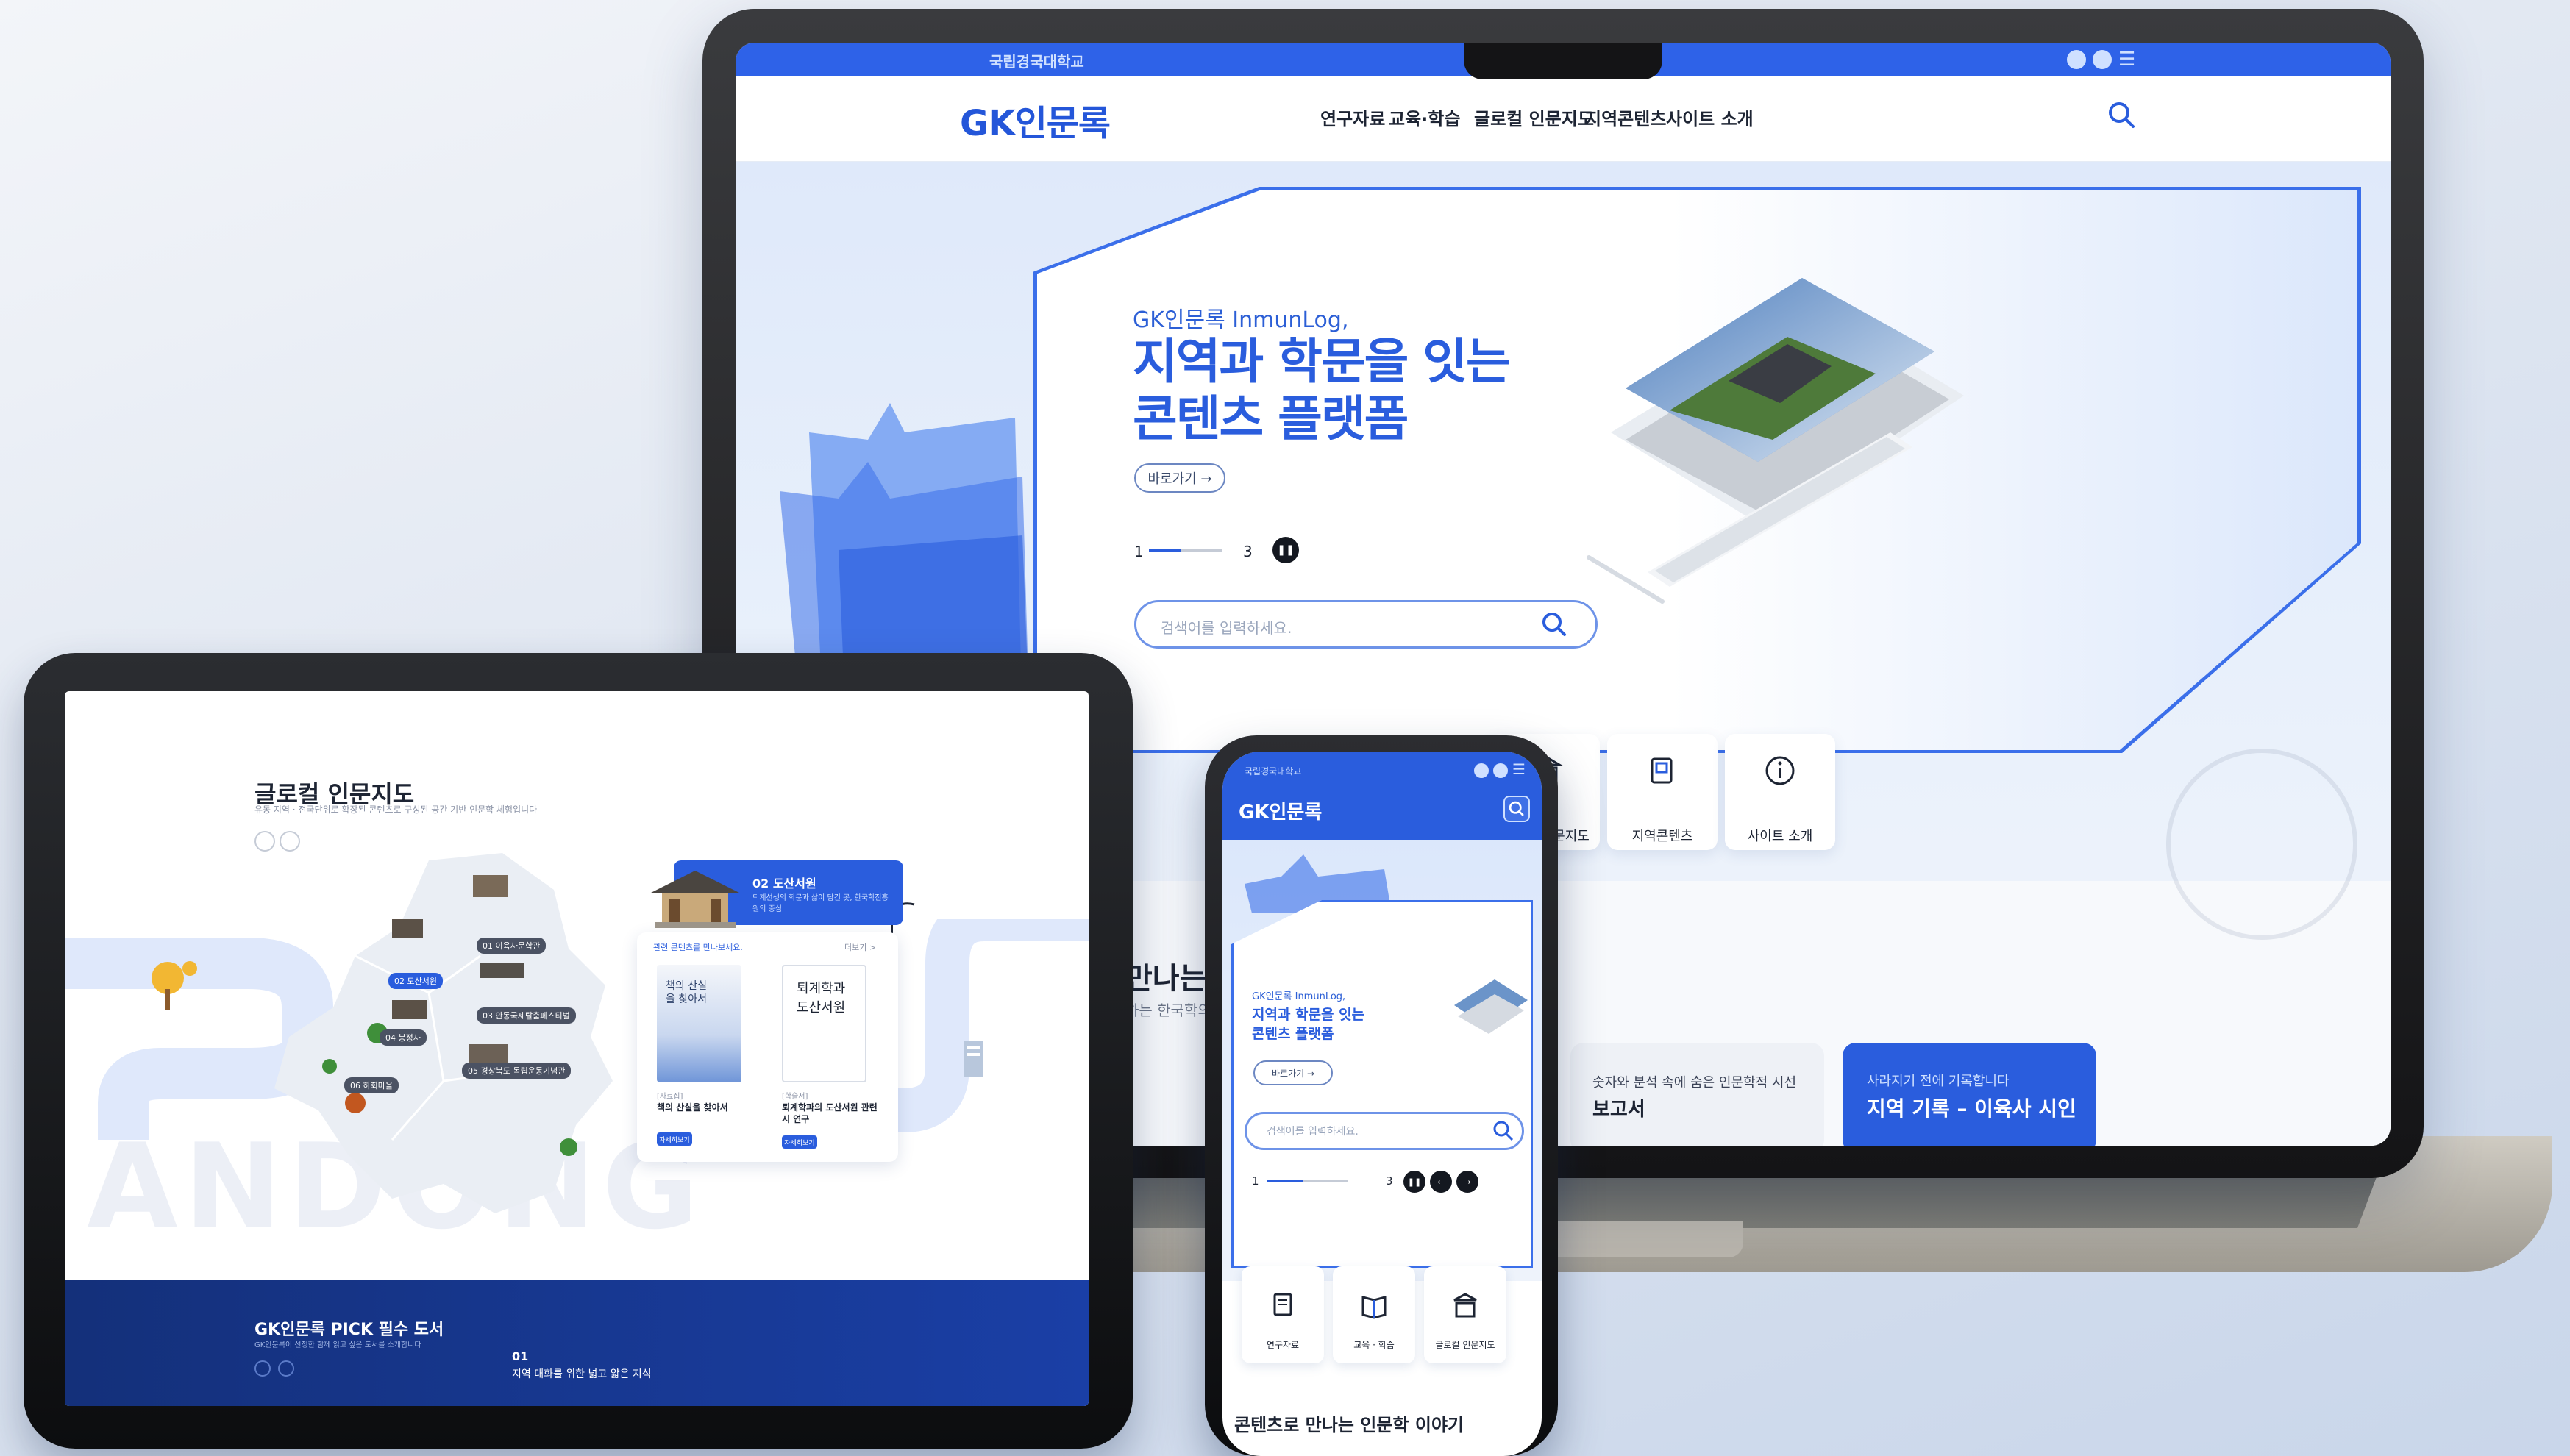 Image resolution: width=2570 pixels, height=1456 pixels. Describe the element at coordinates (1626, 117) in the screenshot. I see `nav-local-content: 지역콘텐츠` at that location.